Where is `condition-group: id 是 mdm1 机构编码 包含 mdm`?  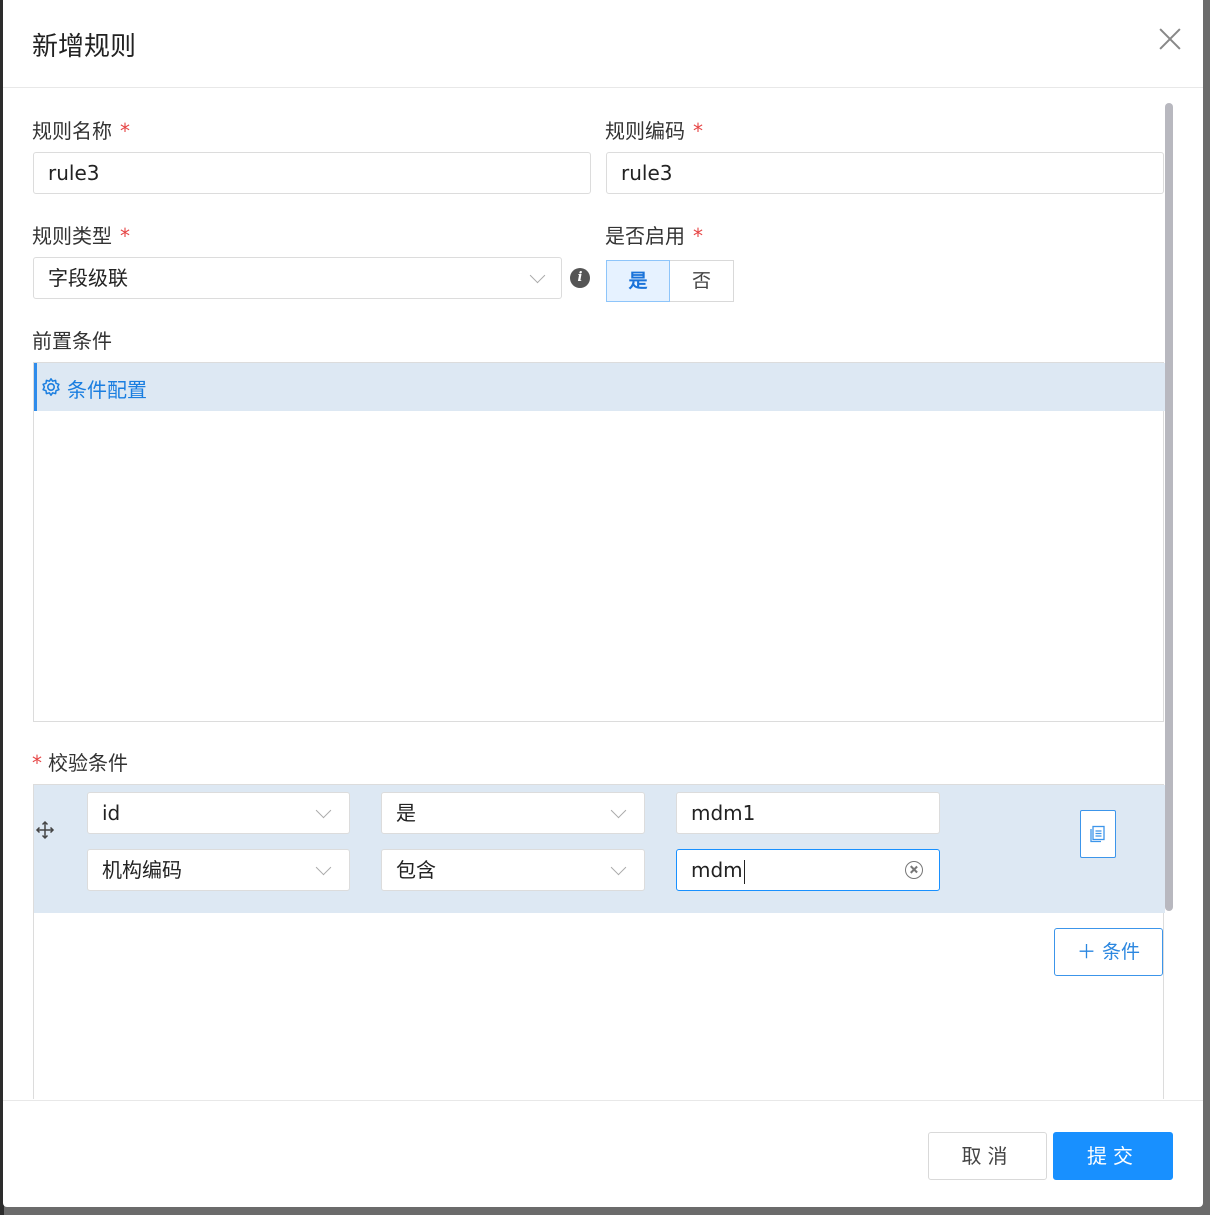 condition-group: id 是 mdm1 机构编码 包含 mdm is located at coordinates (599, 849).